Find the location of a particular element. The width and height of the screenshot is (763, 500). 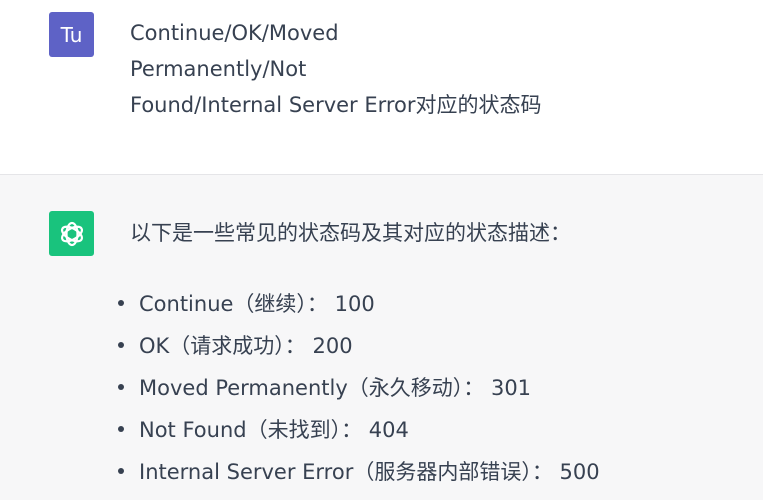

assistant-intro-text: 以下是一些常见的状态码及其对应的状态描述： is located at coordinates (350, 233).